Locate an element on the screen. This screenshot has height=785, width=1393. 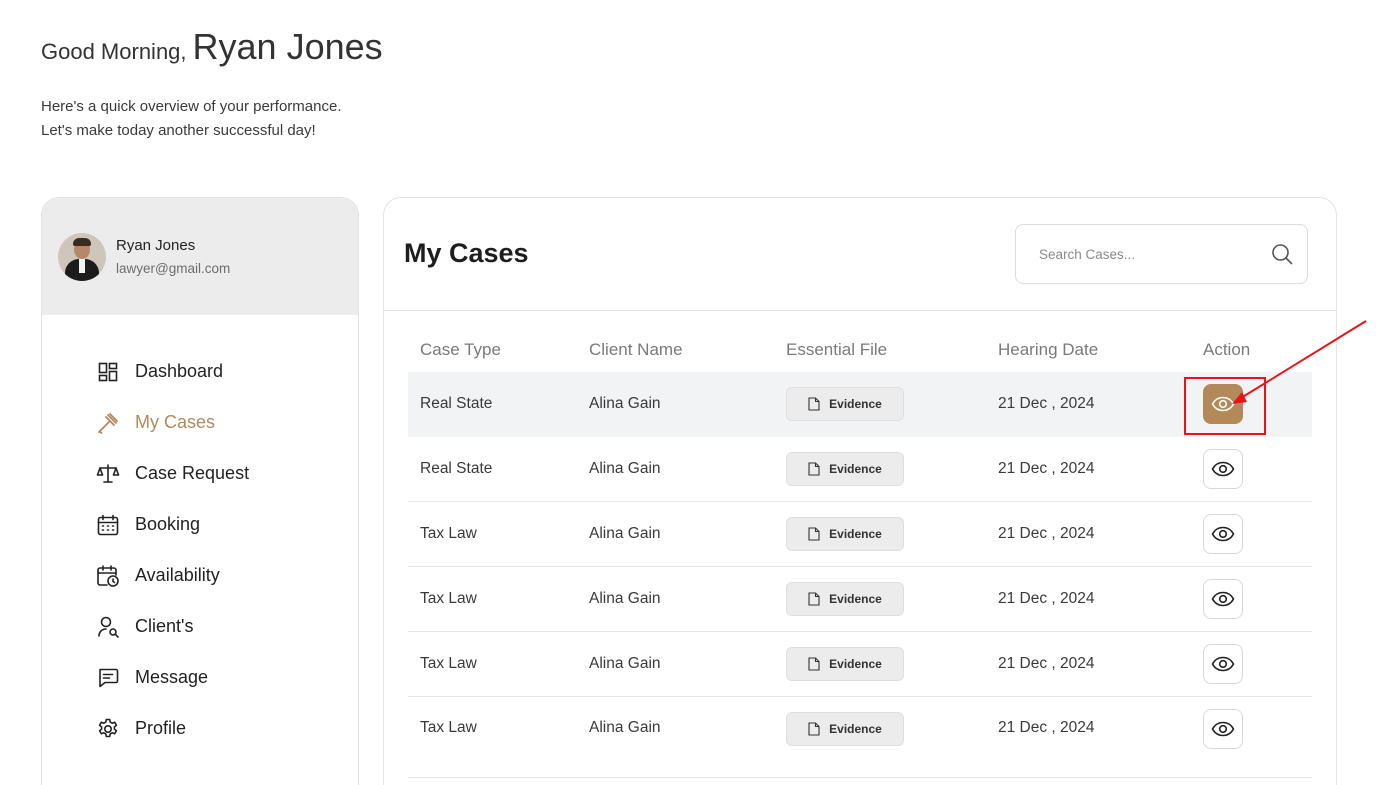
subtitle-line: Let's make today another successful day! is located at coordinates (178, 130).